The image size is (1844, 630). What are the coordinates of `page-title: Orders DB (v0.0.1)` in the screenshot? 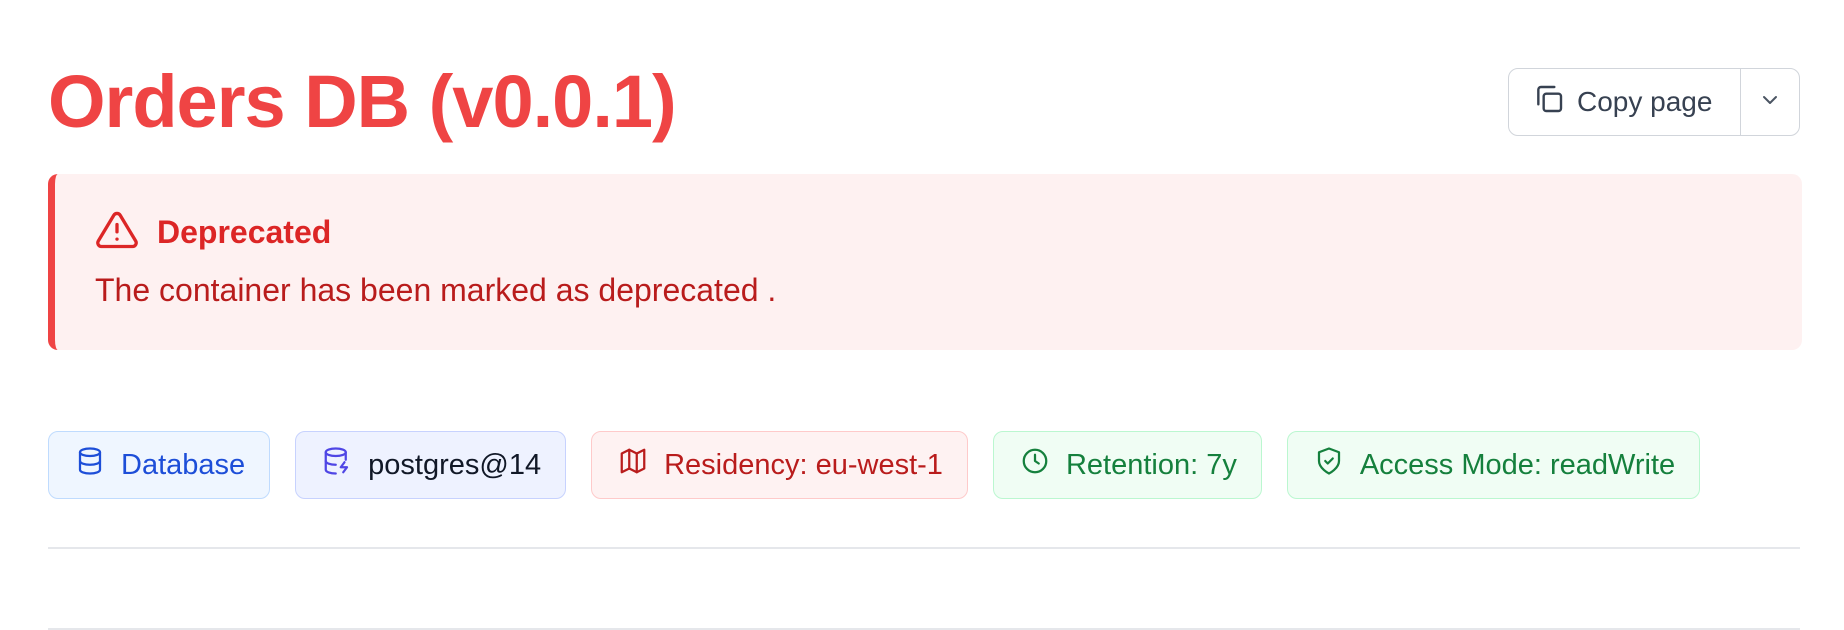 It's located at (362, 101).